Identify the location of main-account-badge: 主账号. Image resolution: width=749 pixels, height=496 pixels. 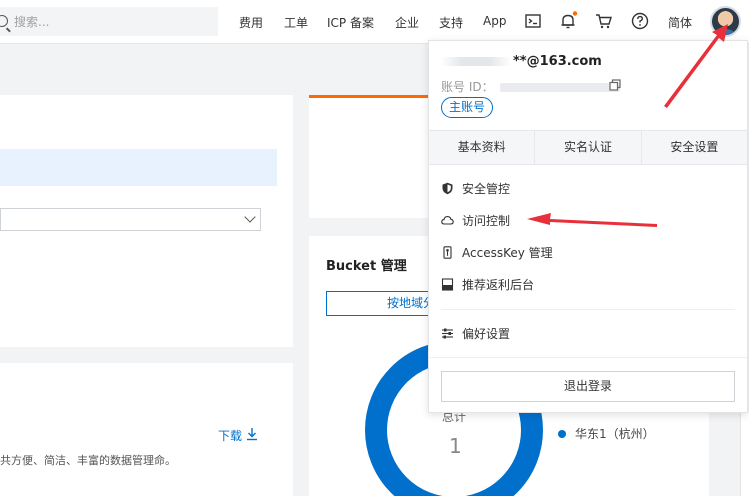
(467, 107).